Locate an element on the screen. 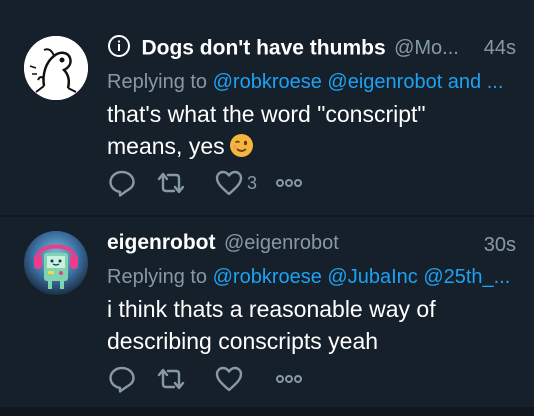 The height and width of the screenshot is (416, 534). wink-emoji-icon is located at coordinates (241, 145).